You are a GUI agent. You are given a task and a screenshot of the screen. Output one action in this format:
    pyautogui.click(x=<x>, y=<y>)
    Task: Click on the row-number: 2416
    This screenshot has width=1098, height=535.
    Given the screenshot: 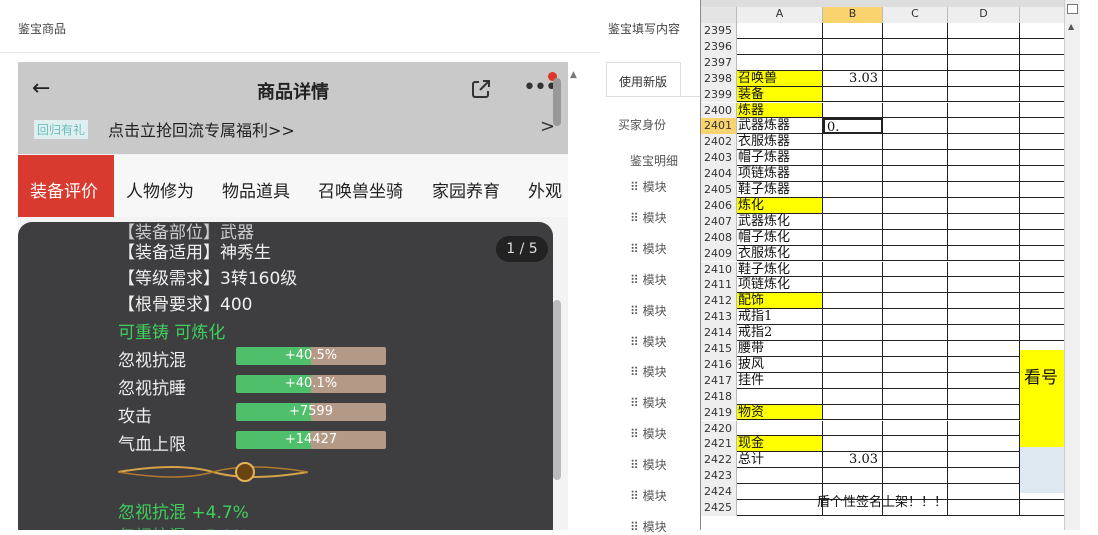 What is the action you would take?
    pyautogui.click(x=719, y=364)
    